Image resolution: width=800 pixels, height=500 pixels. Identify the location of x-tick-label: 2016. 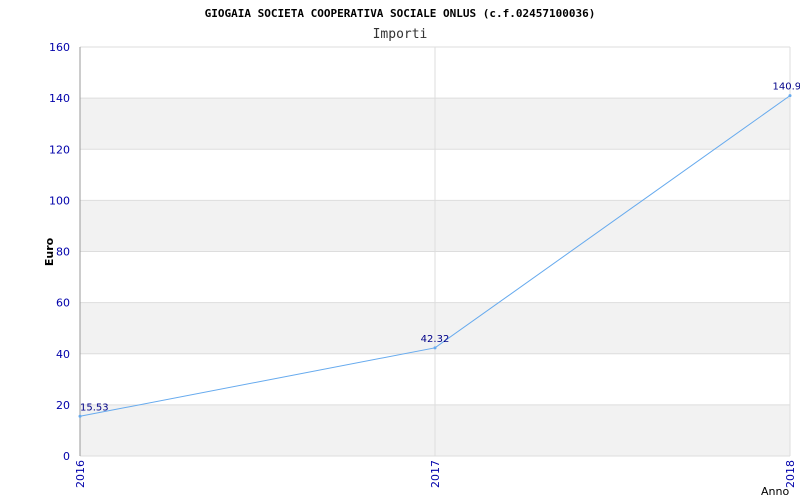
(80, 474).